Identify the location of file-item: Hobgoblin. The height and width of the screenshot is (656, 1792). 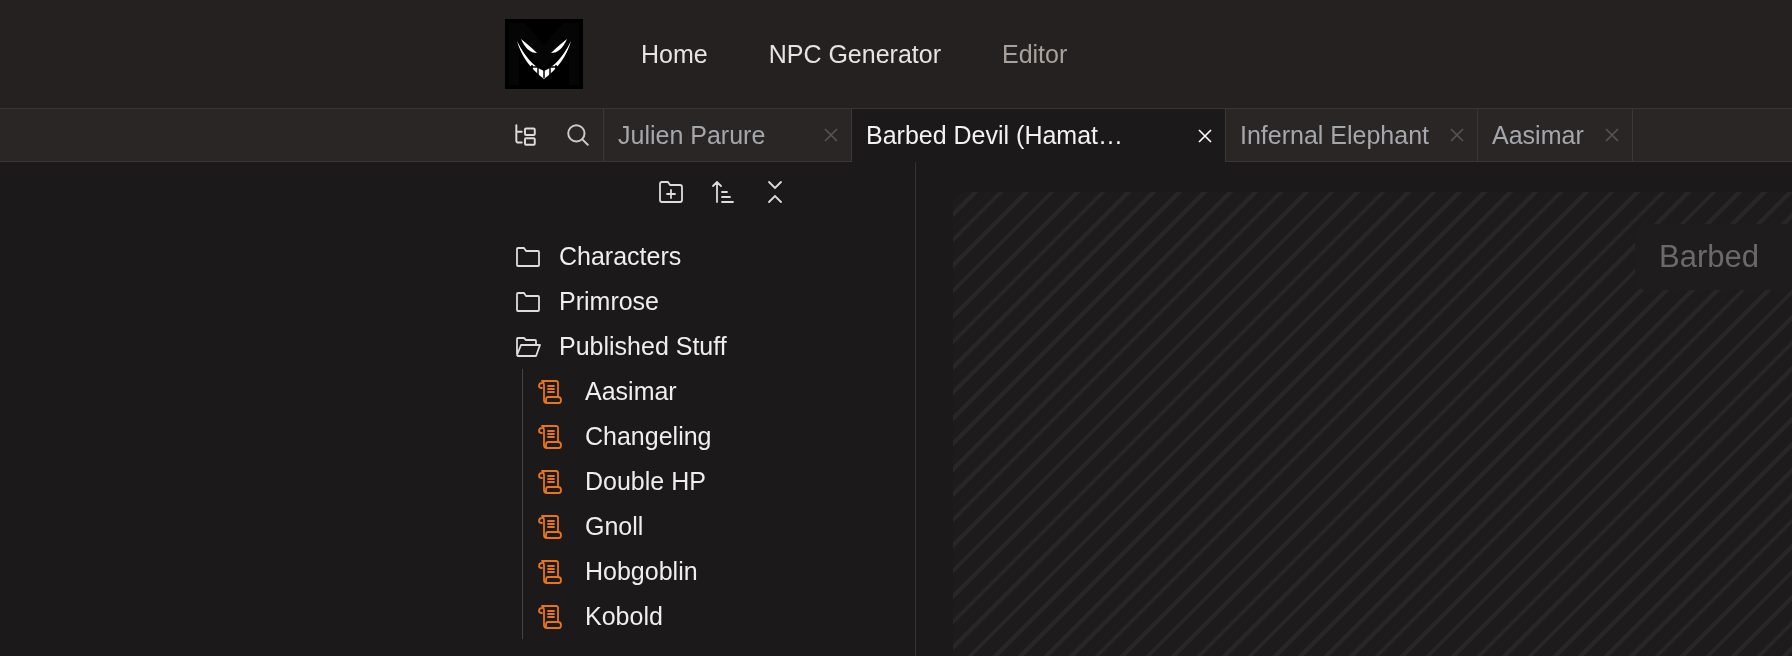
(726, 571).